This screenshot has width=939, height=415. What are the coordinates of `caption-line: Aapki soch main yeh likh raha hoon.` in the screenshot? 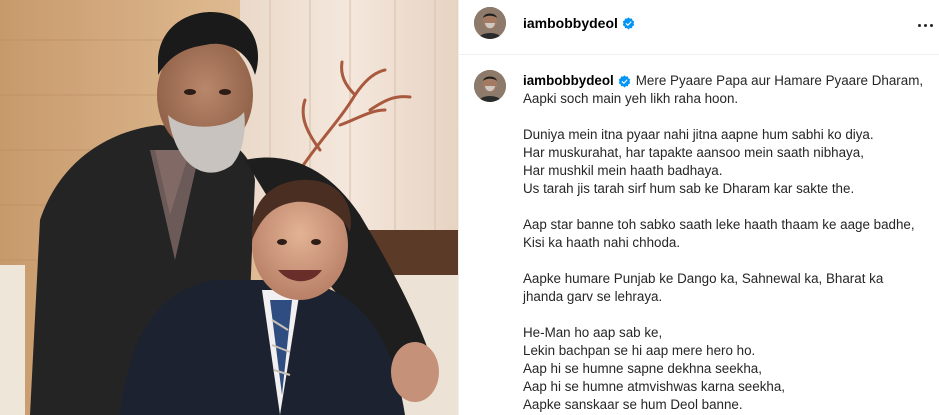 It's located at (631, 98).